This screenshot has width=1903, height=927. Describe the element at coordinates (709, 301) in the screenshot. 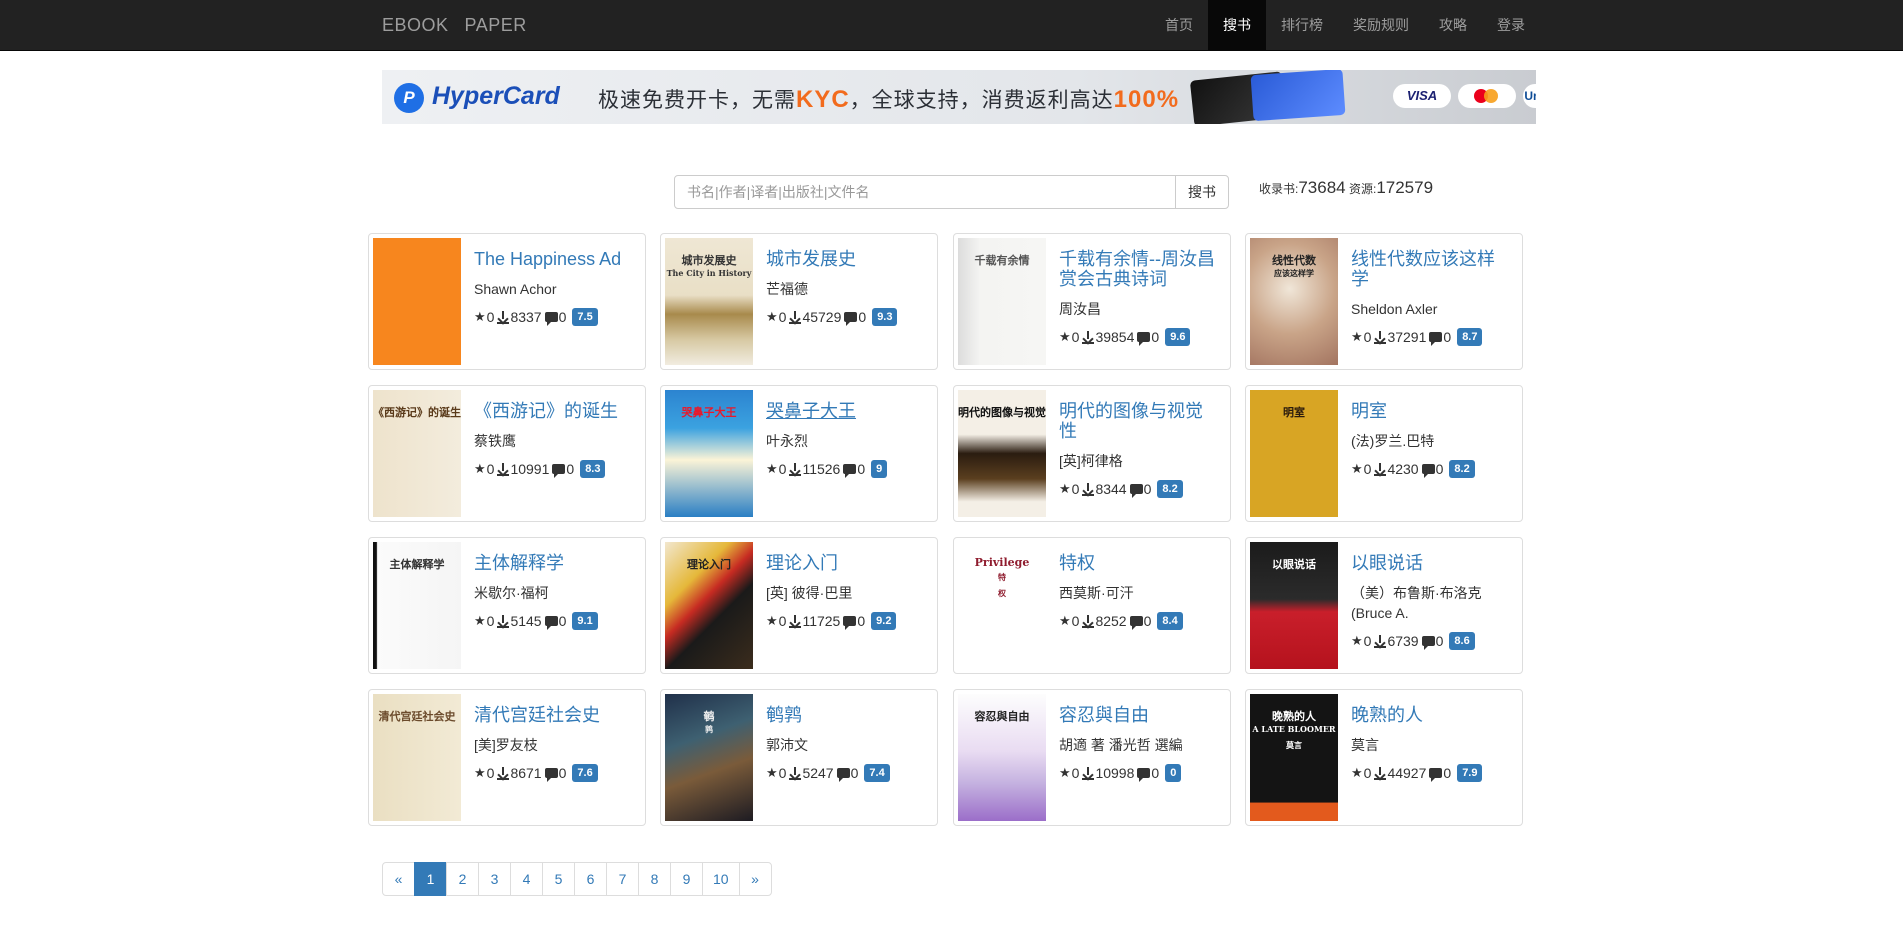

I see `book-cover-image: 城市发展史 The City in History` at that location.